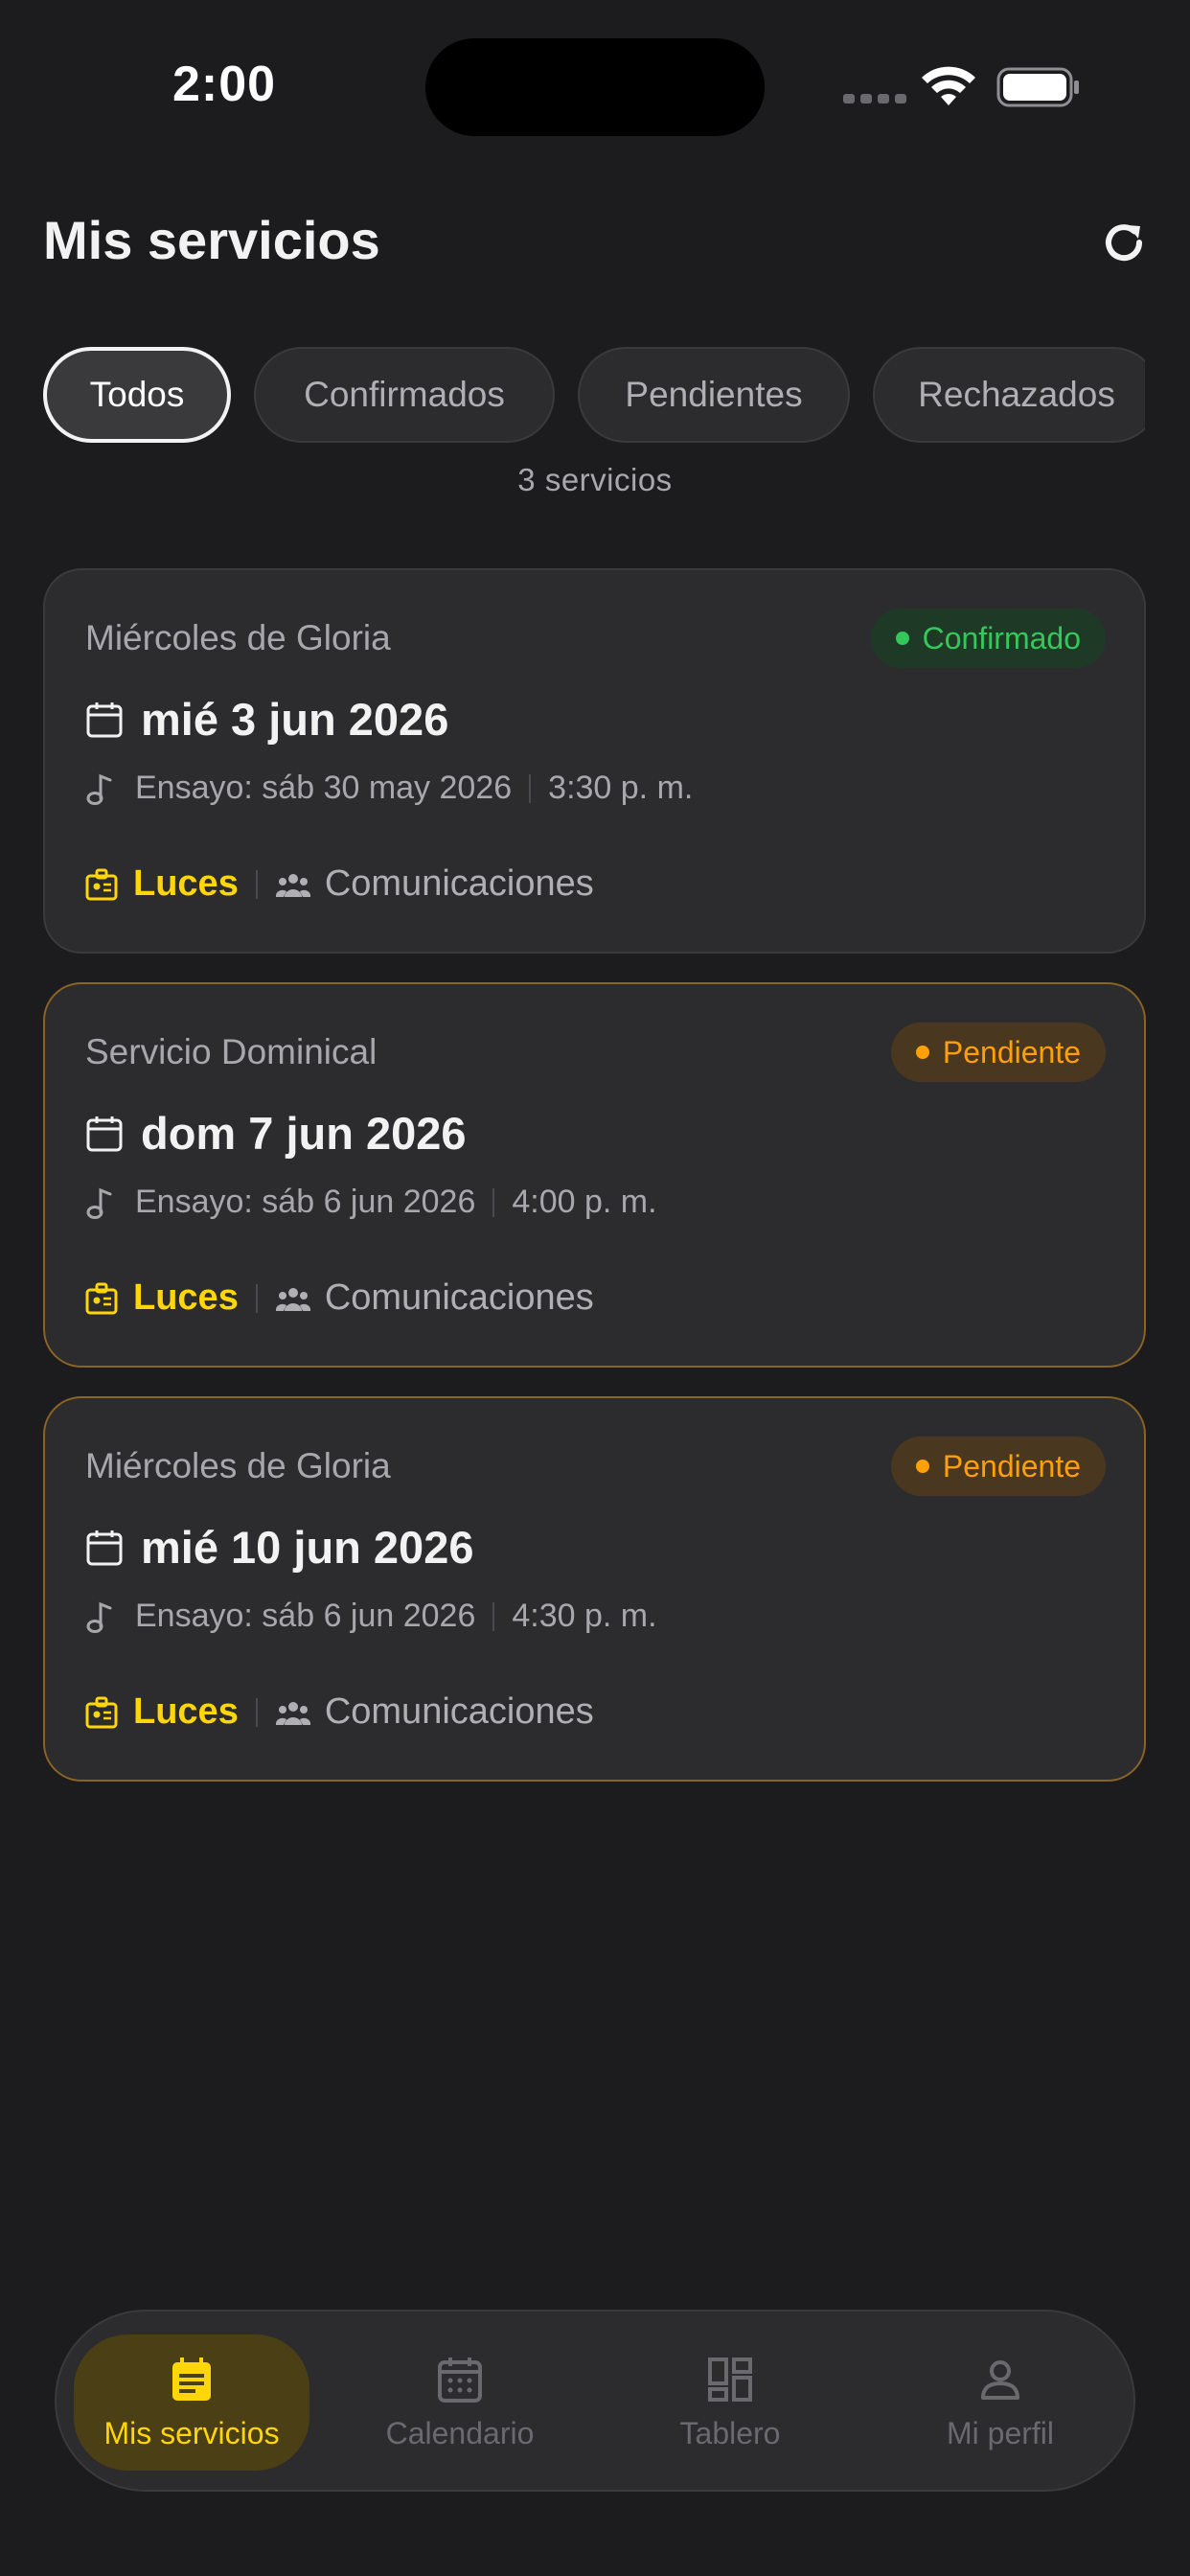  Describe the element at coordinates (585, 1616) in the screenshot. I see `rehearsal-time: 4:30 p. m.` at that location.